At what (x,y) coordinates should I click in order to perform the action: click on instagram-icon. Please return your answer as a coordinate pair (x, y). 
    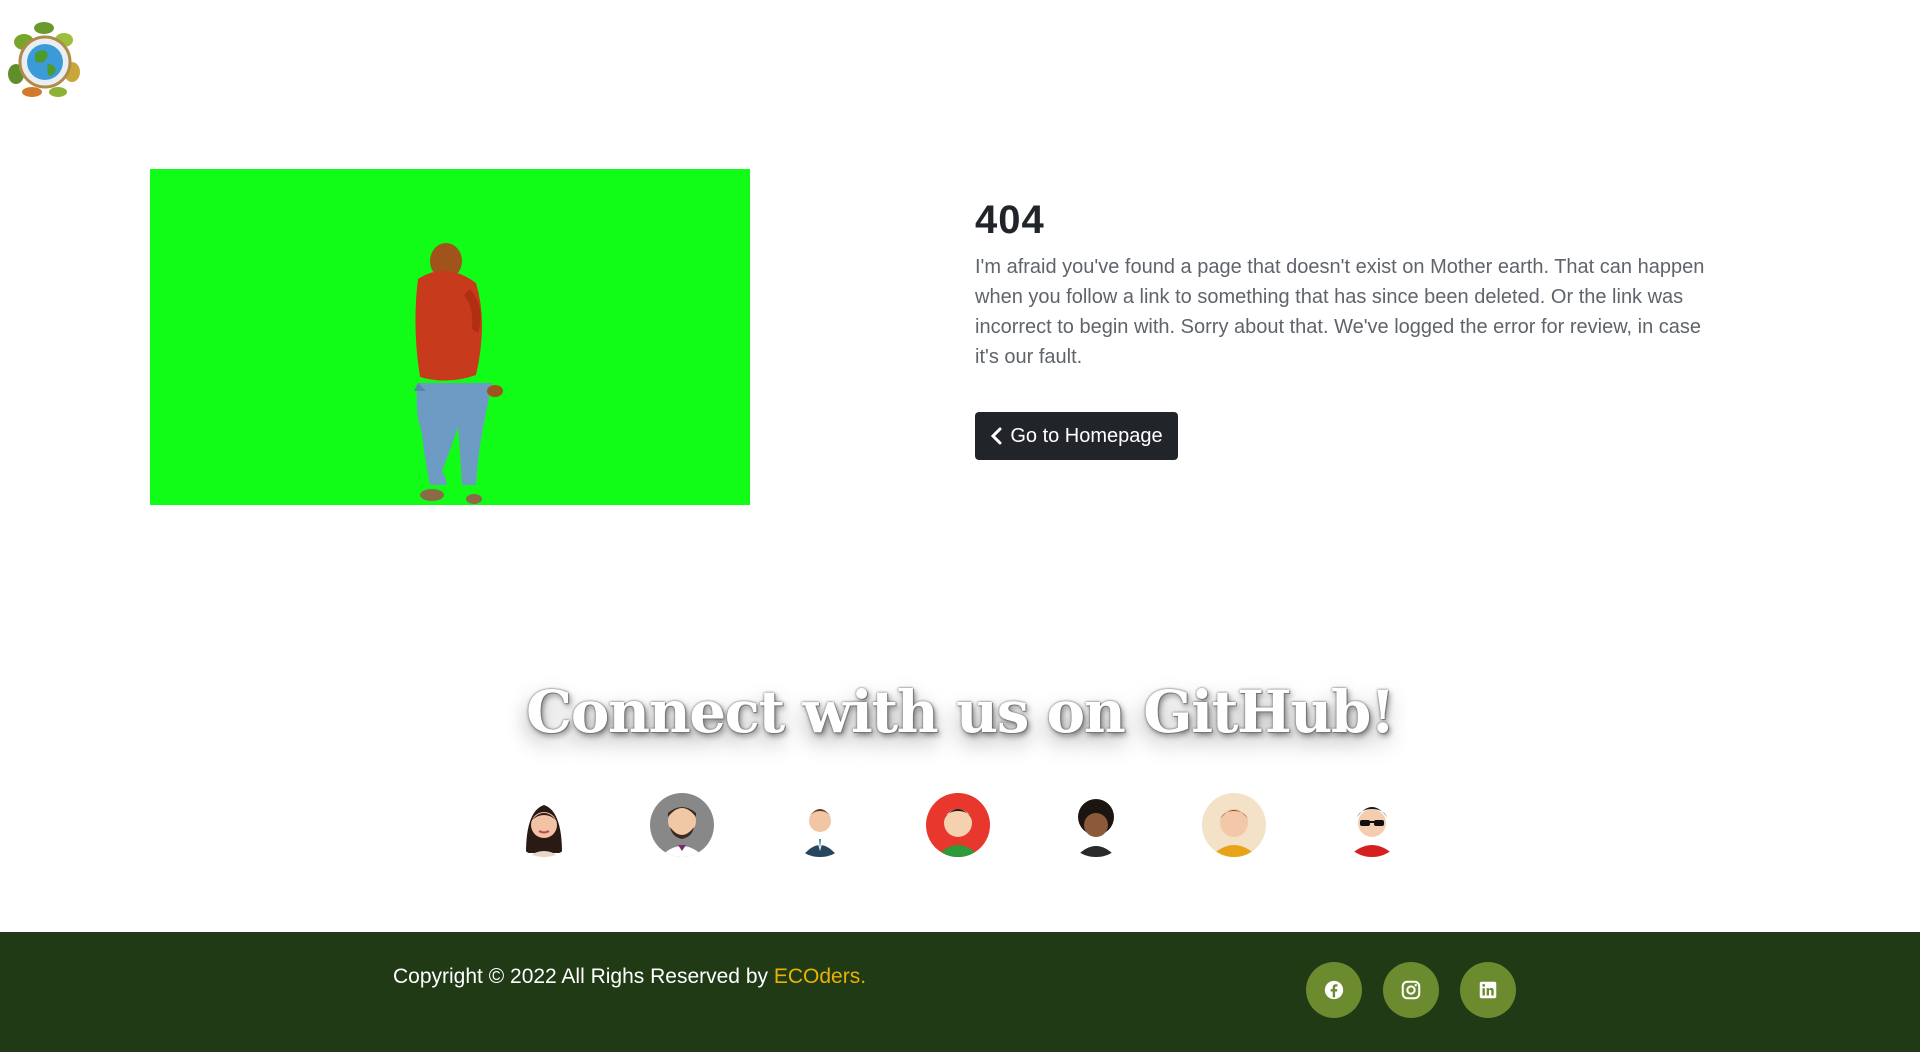
    Looking at the image, I should click on (1411, 990).